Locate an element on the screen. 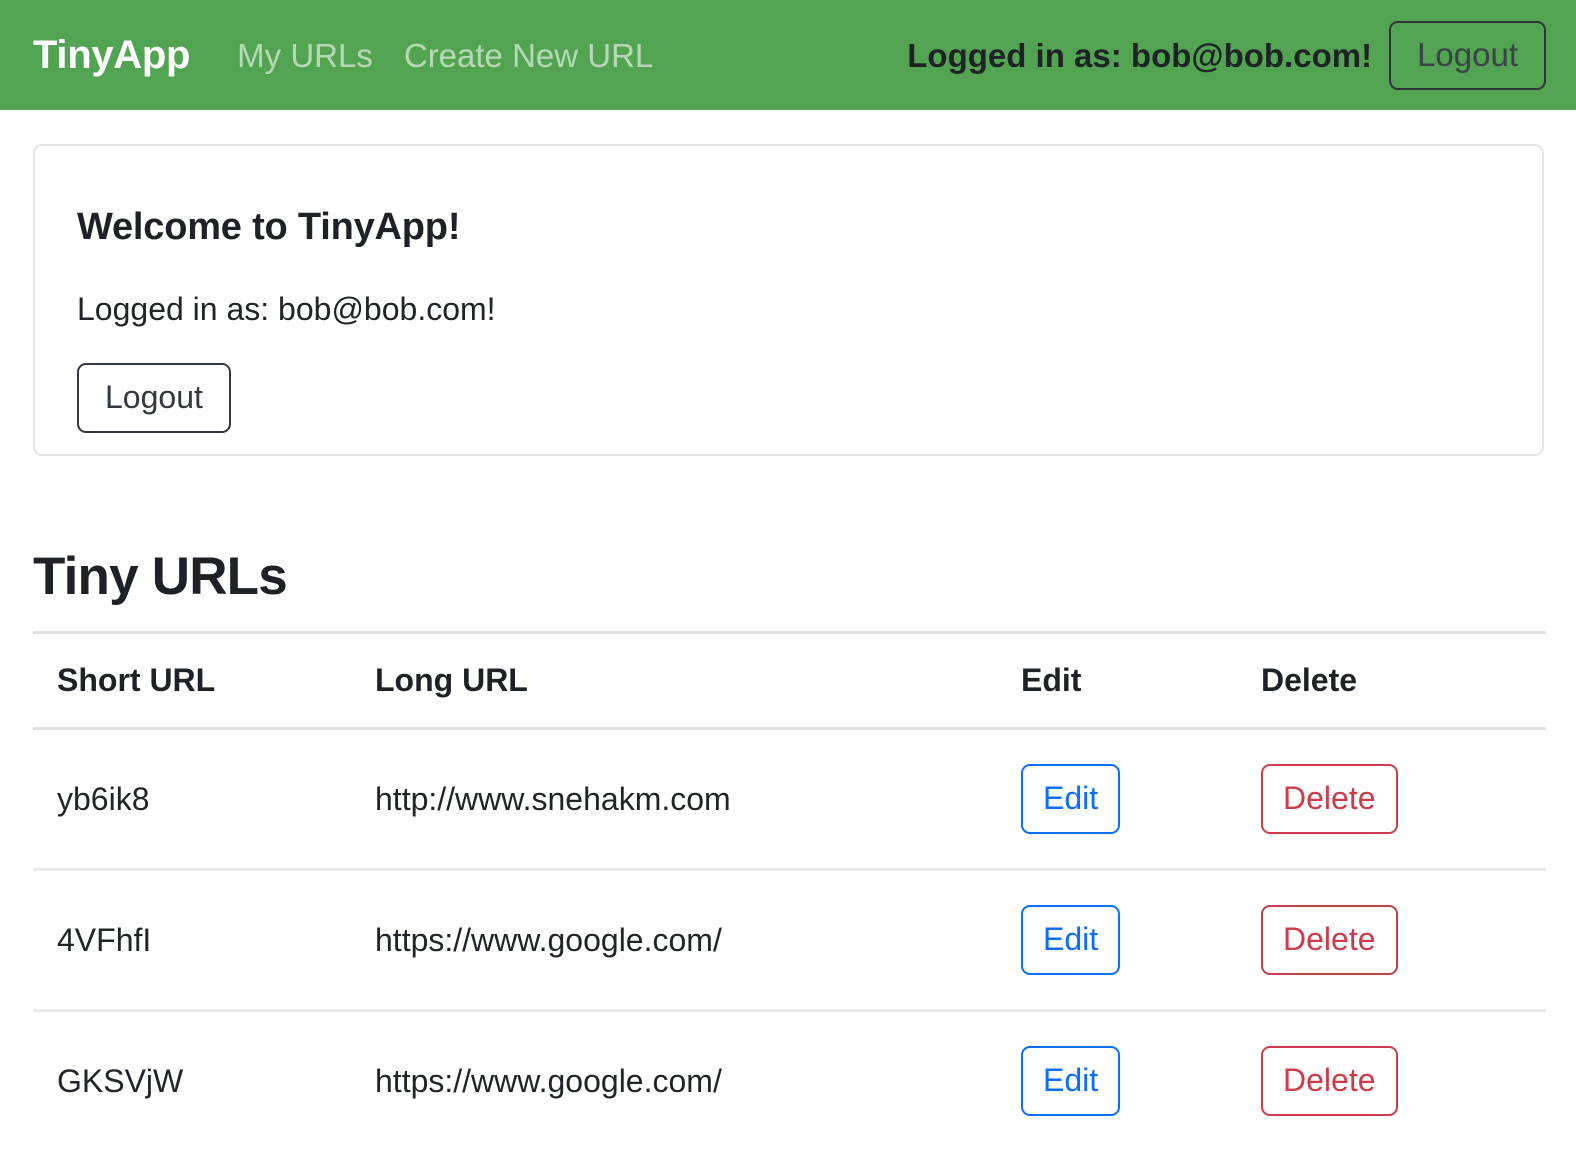 This screenshot has width=1576, height=1150. navbar-brand: TinyApp is located at coordinates (111, 55).